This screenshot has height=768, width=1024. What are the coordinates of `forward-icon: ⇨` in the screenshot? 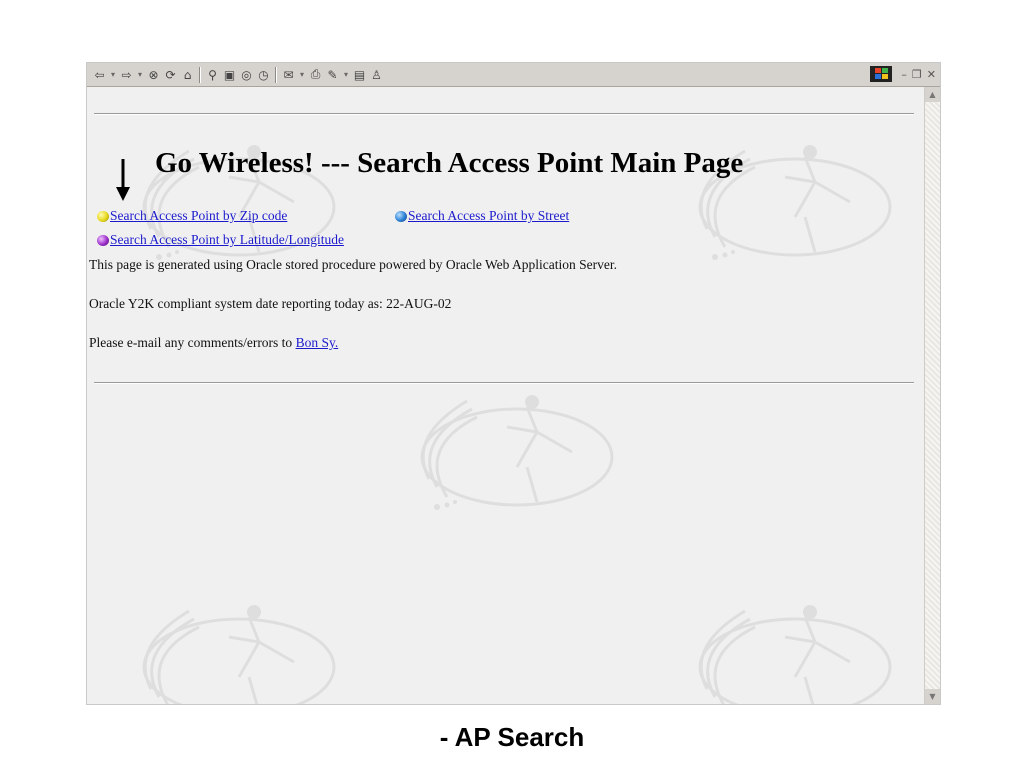 It's located at (126, 75).